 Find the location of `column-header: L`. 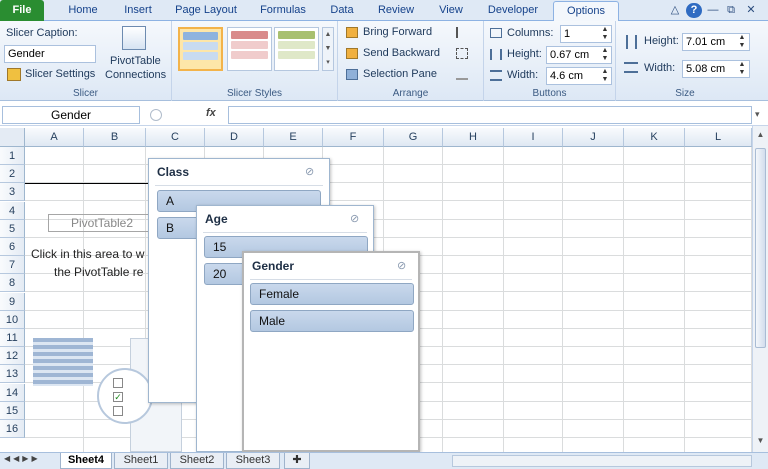

column-header: L is located at coordinates (718, 137).